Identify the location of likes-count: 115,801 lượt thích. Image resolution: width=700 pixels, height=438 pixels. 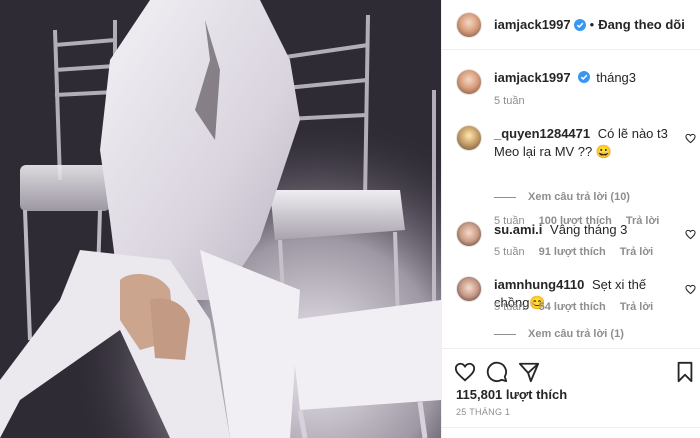
(511, 394).